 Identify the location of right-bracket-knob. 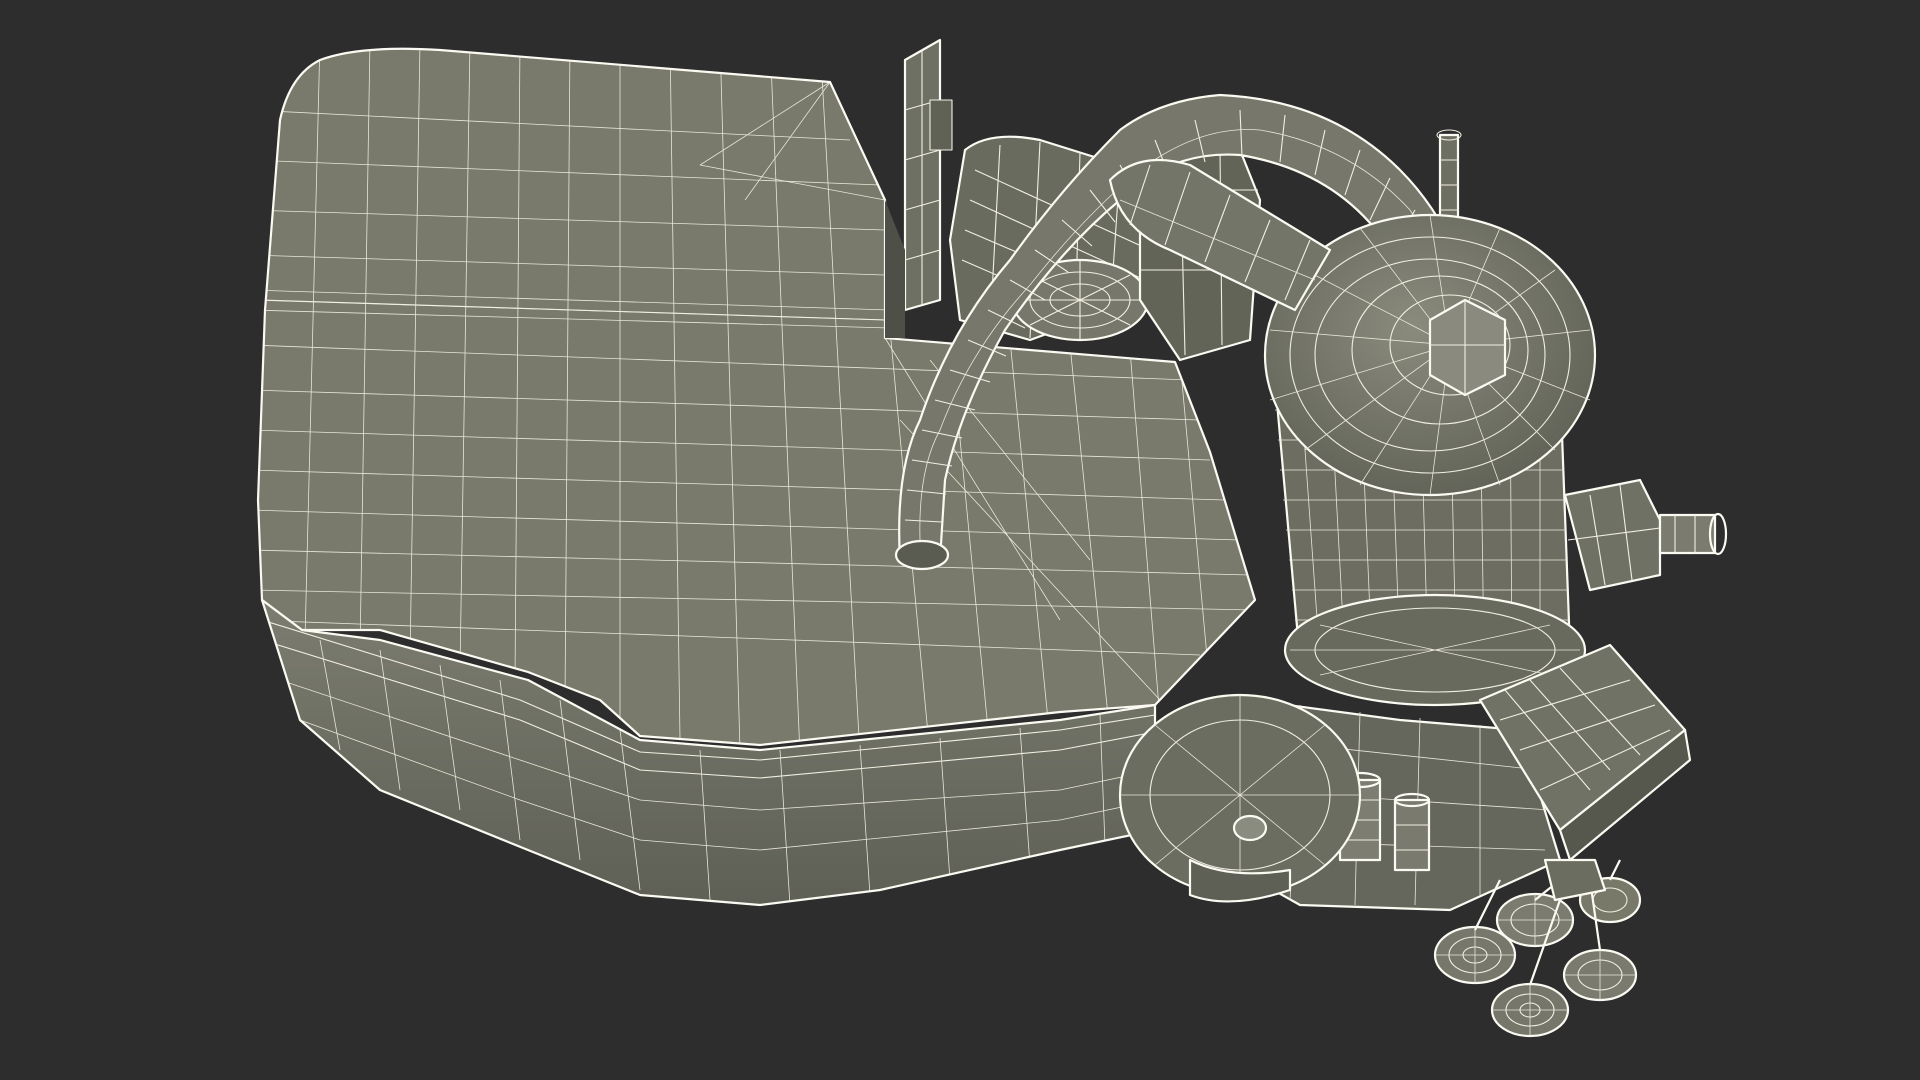
(1645, 535).